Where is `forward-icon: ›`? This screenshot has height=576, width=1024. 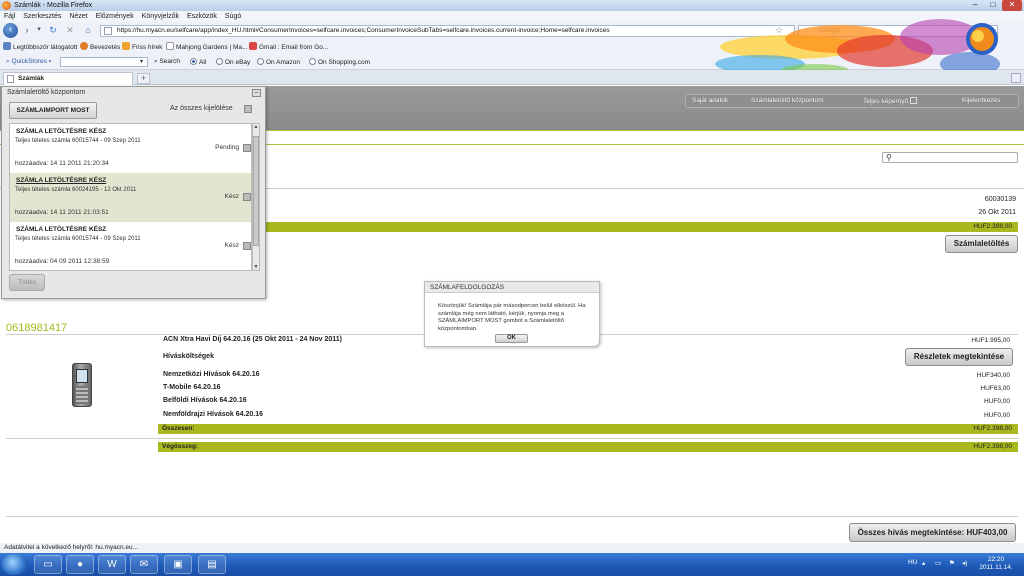
forward-icon: › is located at coordinates (27, 30).